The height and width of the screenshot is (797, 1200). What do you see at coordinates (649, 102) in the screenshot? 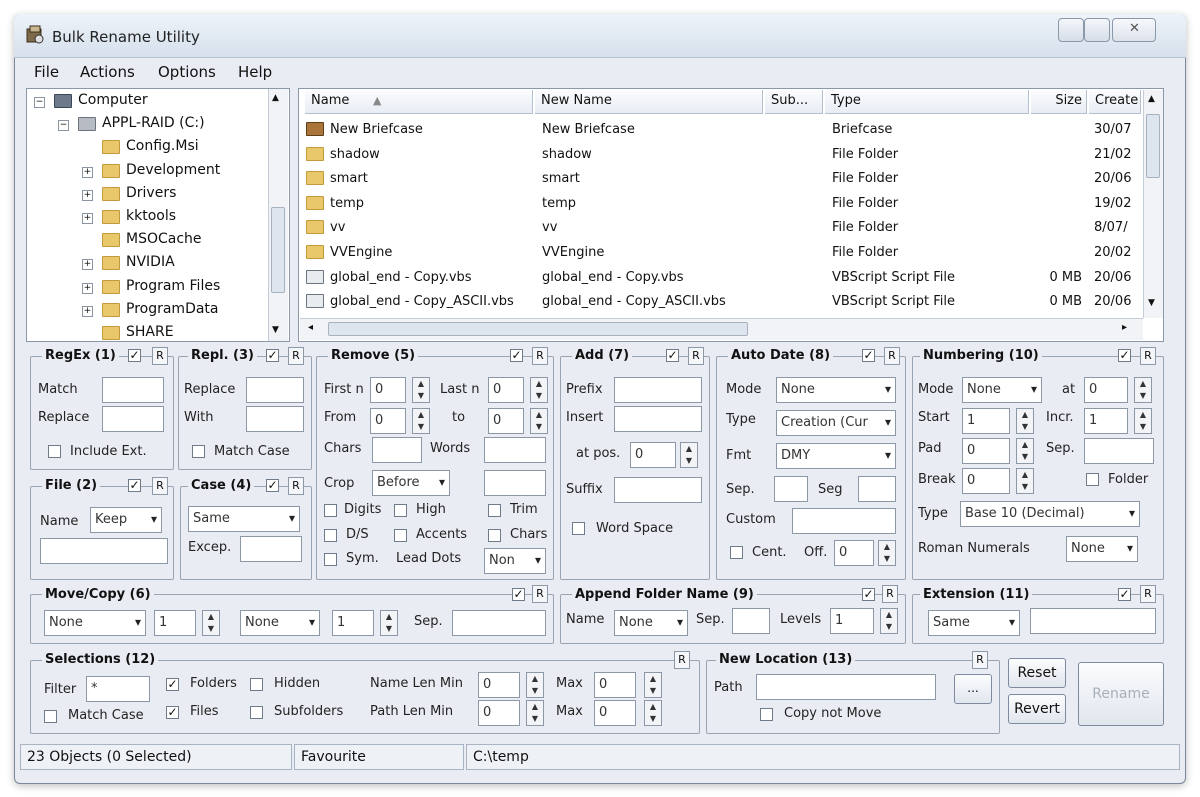
I see `column-new-name: New Name` at bounding box center [649, 102].